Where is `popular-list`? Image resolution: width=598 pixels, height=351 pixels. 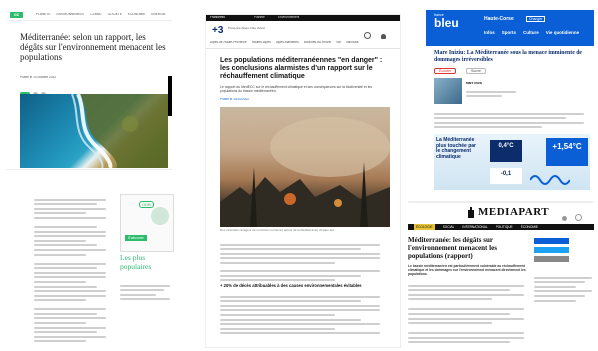 popular-list is located at coordinates (145, 292).